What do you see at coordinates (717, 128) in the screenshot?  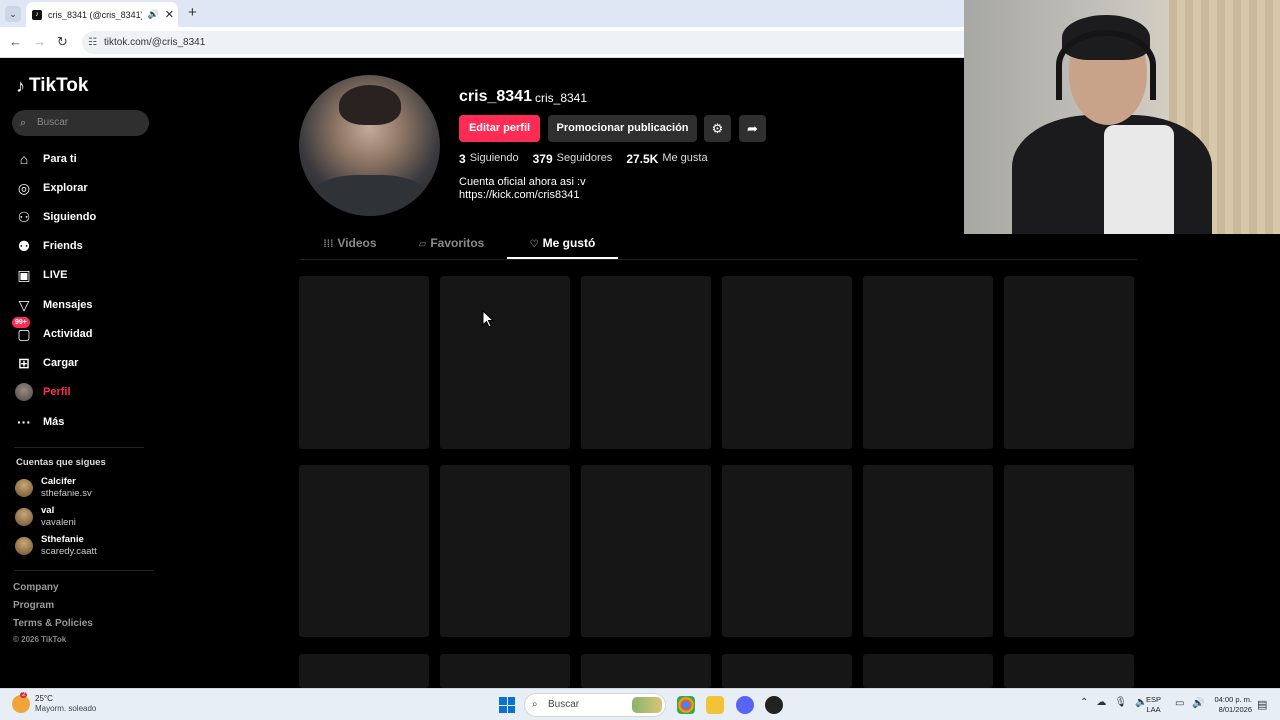 I see `settings-button: ⚙` at bounding box center [717, 128].